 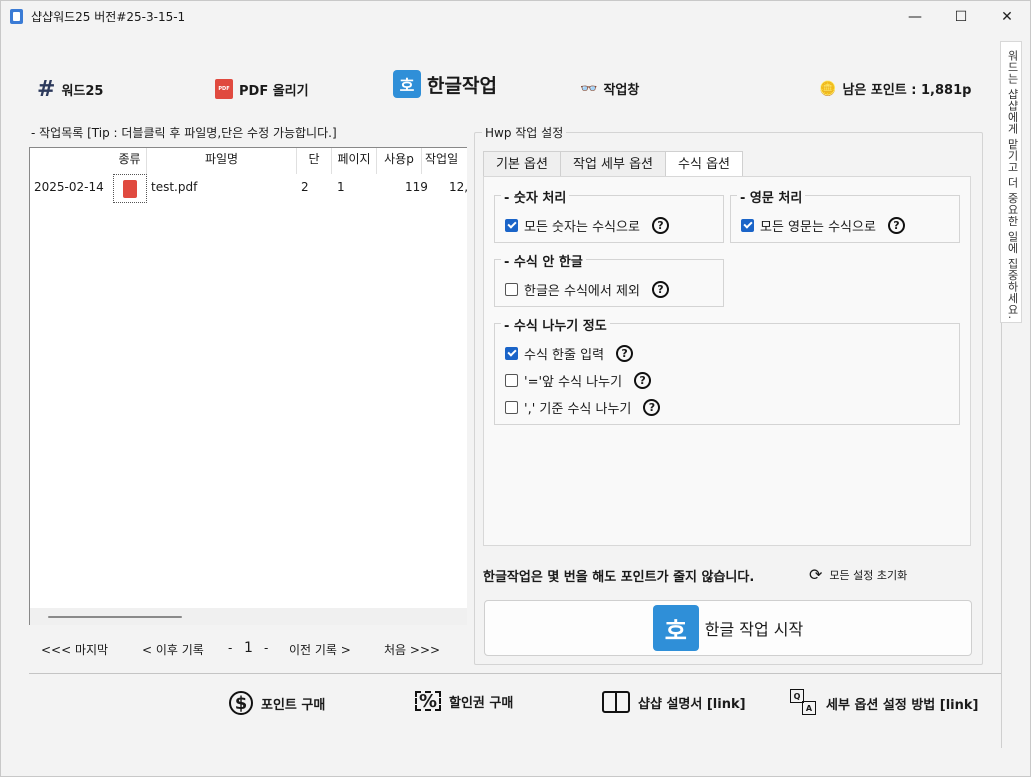 I want to click on split-option-equal: '='앞 수식 나누기 ?, so click(x=578, y=380).